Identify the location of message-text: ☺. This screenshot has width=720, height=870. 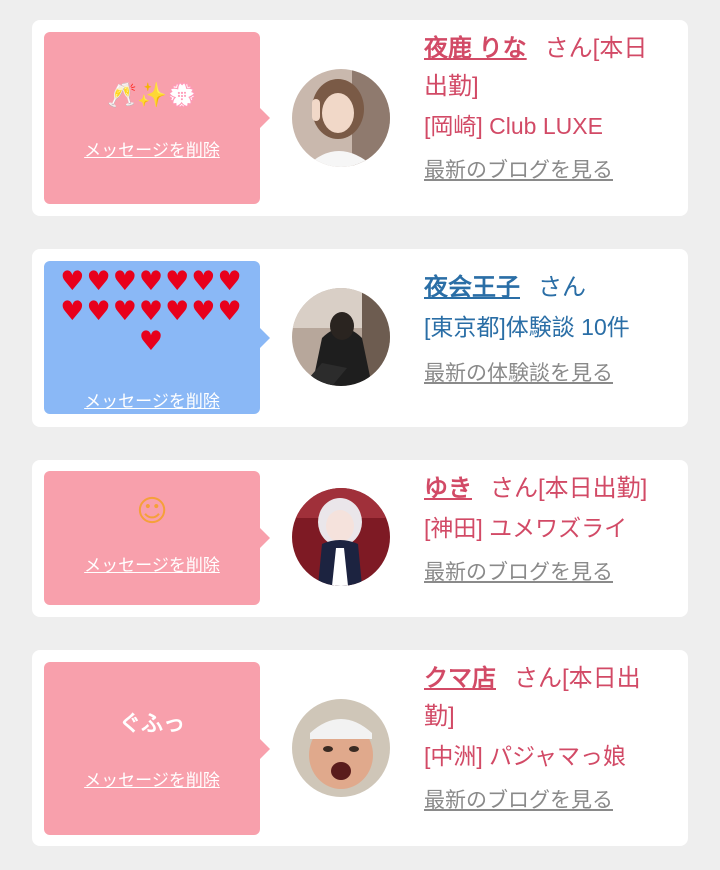
(152, 511).